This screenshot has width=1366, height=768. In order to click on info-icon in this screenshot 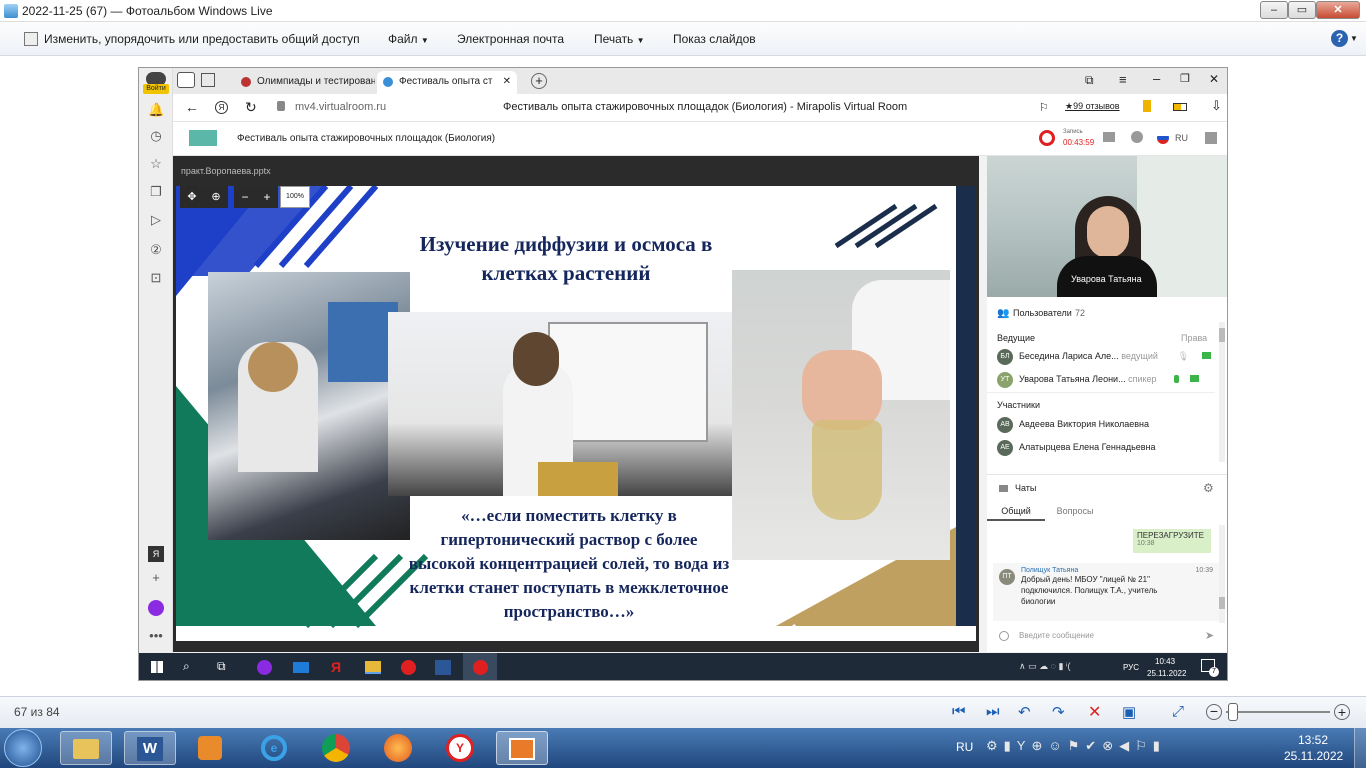, I will do `click(1137, 137)`.